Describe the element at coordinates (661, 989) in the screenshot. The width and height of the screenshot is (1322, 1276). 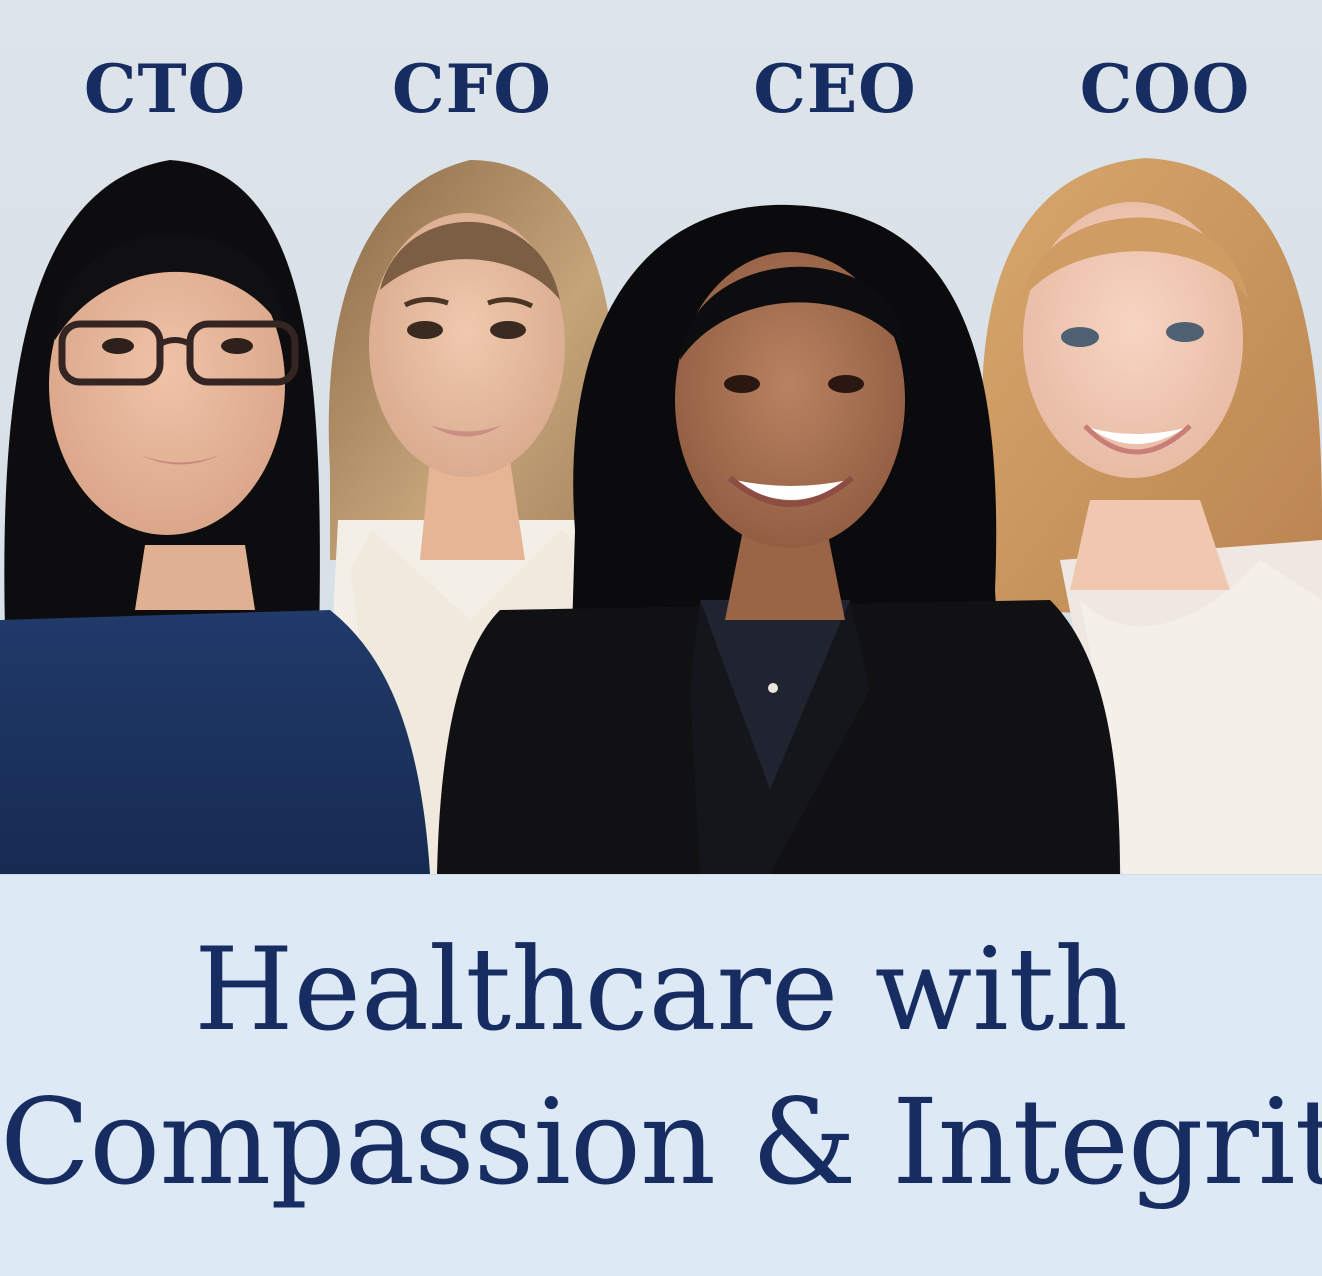
I see `tagline-line-1: Healthcare with` at that location.